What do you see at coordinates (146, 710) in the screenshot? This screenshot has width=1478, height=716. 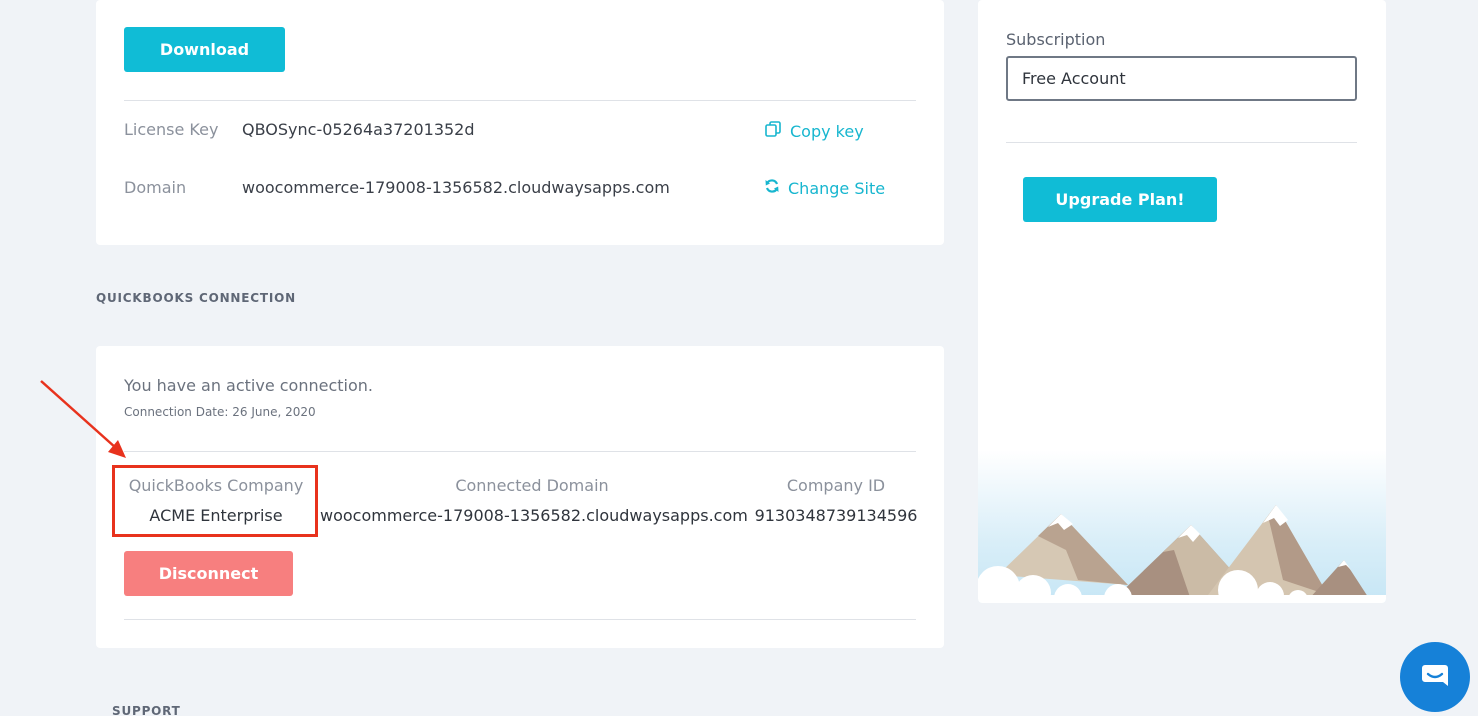 I see `support-title: SUPPORT` at bounding box center [146, 710].